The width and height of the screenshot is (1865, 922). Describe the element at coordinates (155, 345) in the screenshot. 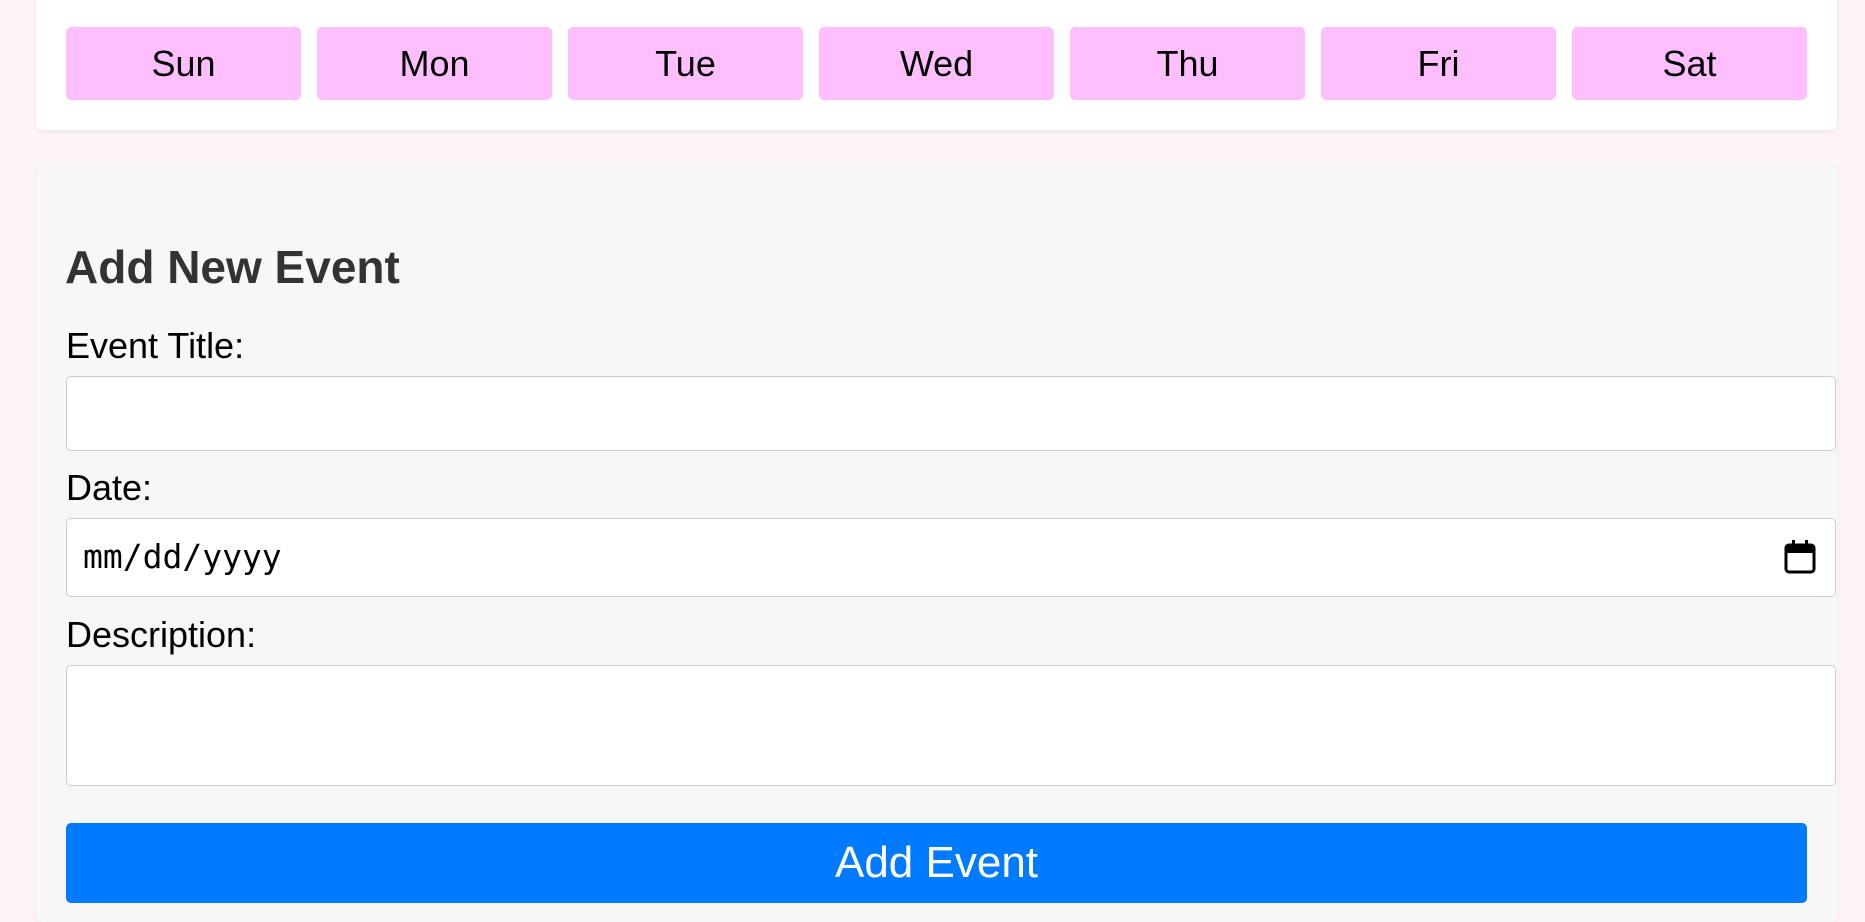

I see `event-title-label: Event Title:` at that location.